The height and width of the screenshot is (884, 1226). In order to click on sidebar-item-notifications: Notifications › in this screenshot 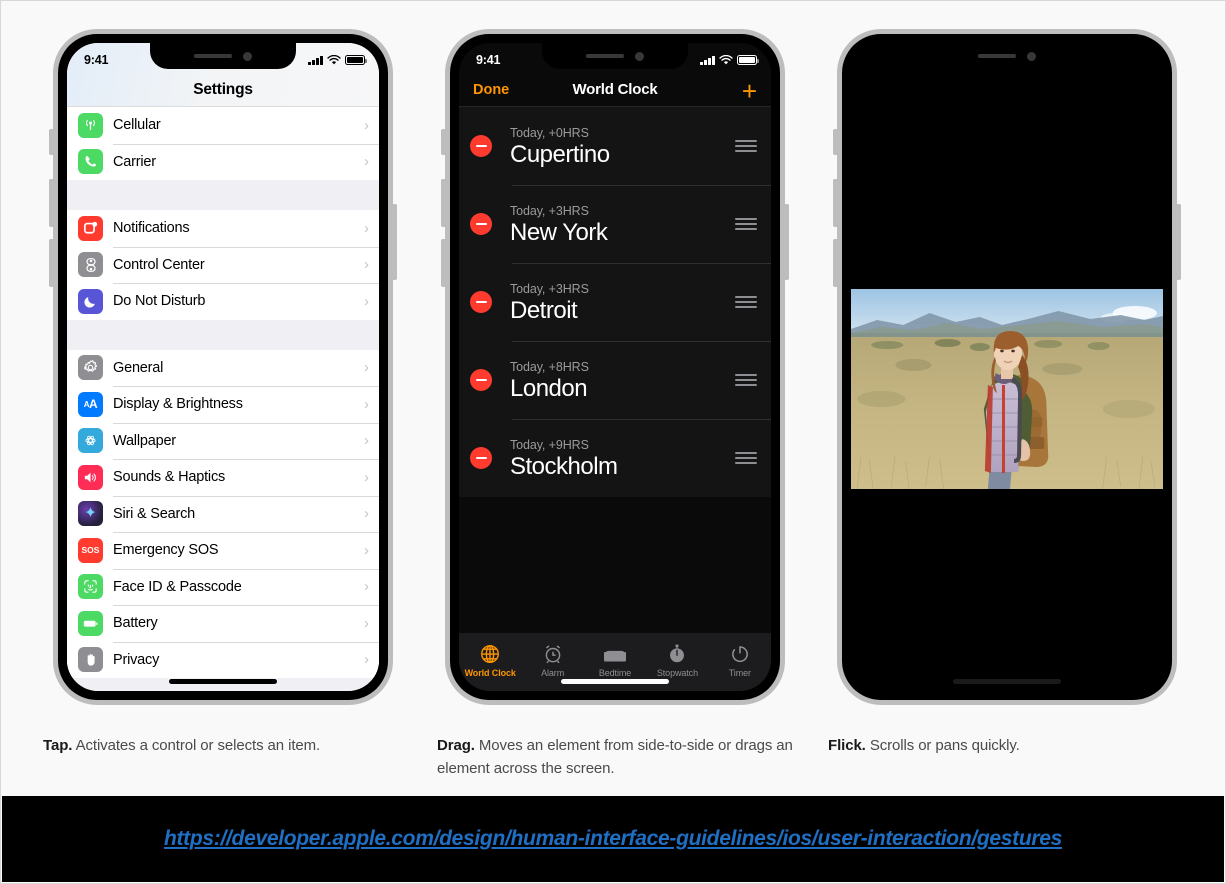, I will do `click(223, 228)`.